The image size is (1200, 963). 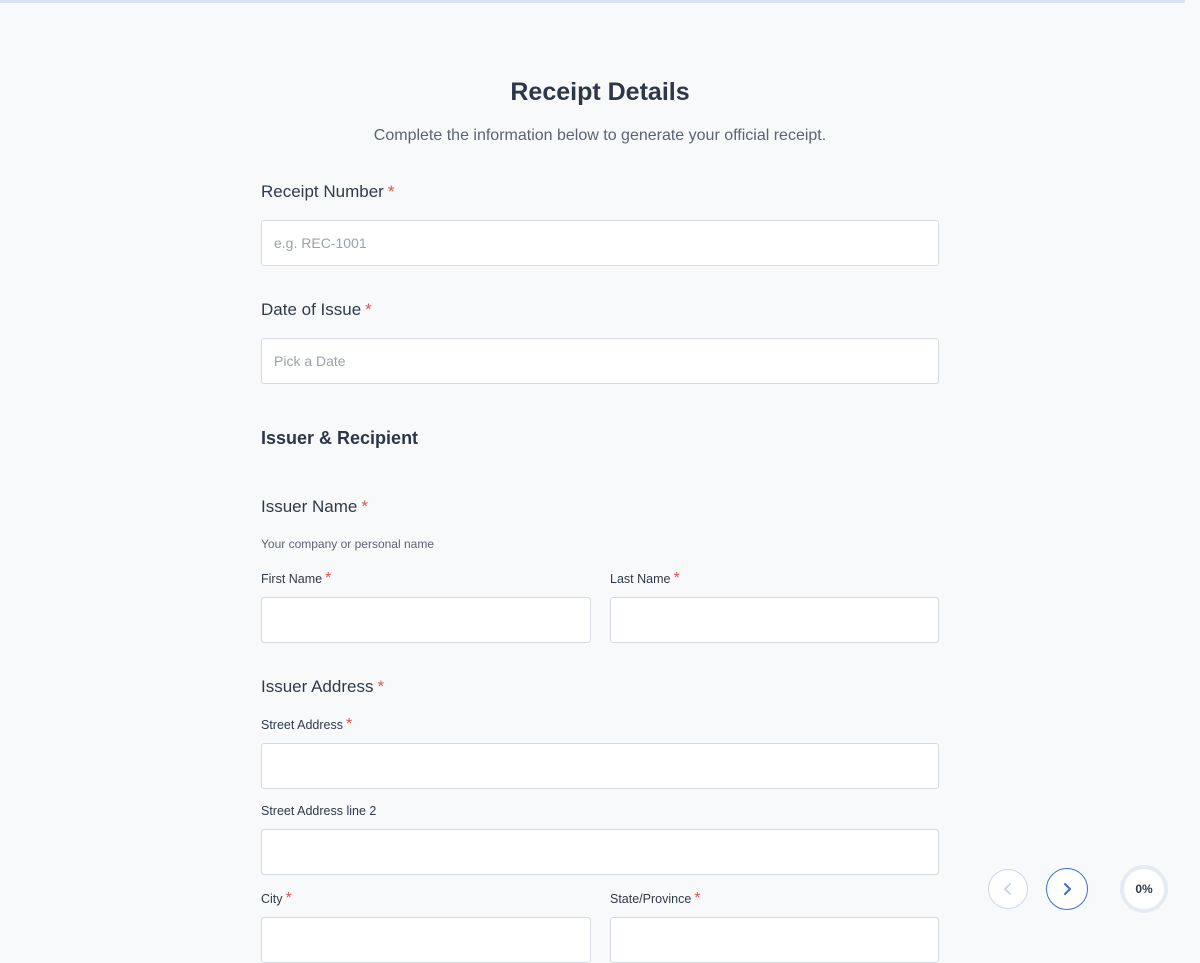 What do you see at coordinates (302, 725) in the screenshot?
I see `street-address-label-text: Street Address` at bounding box center [302, 725].